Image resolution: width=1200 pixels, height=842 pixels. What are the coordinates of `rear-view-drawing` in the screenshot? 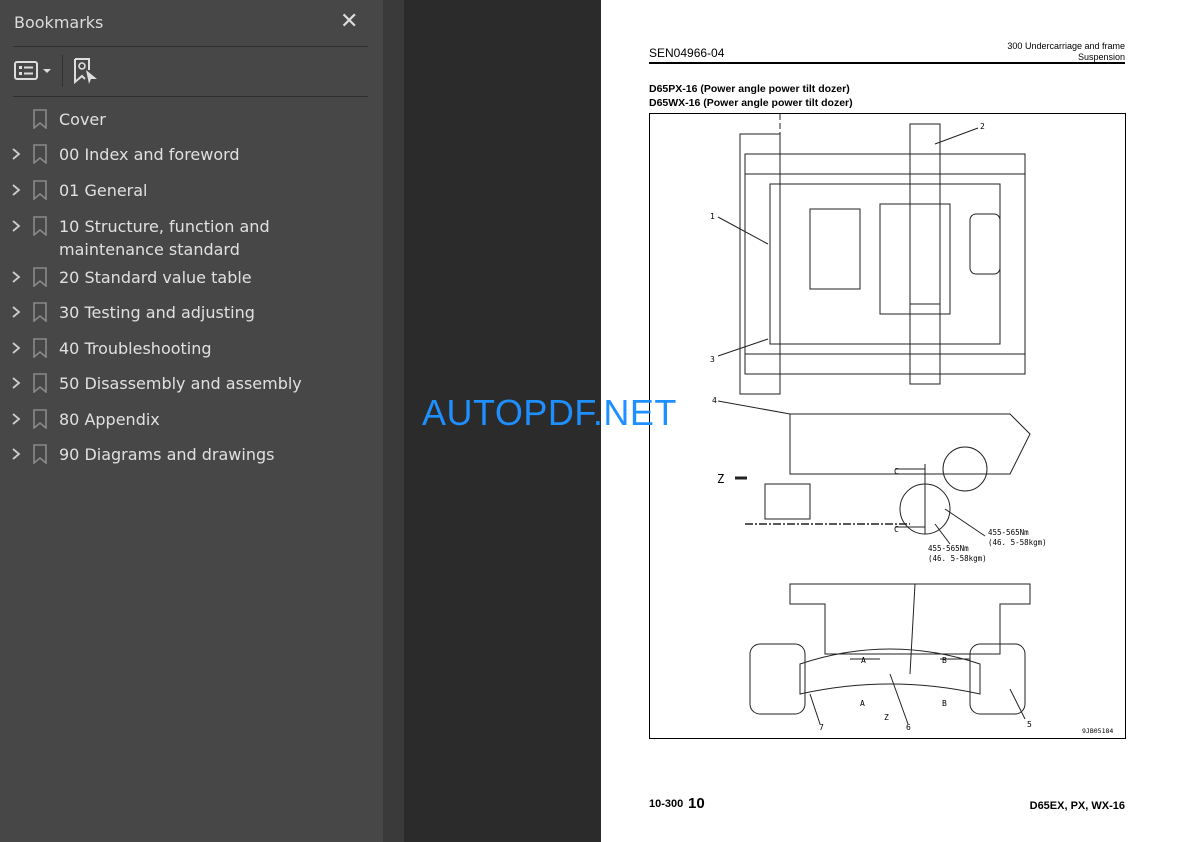 It's located at (890, 654).